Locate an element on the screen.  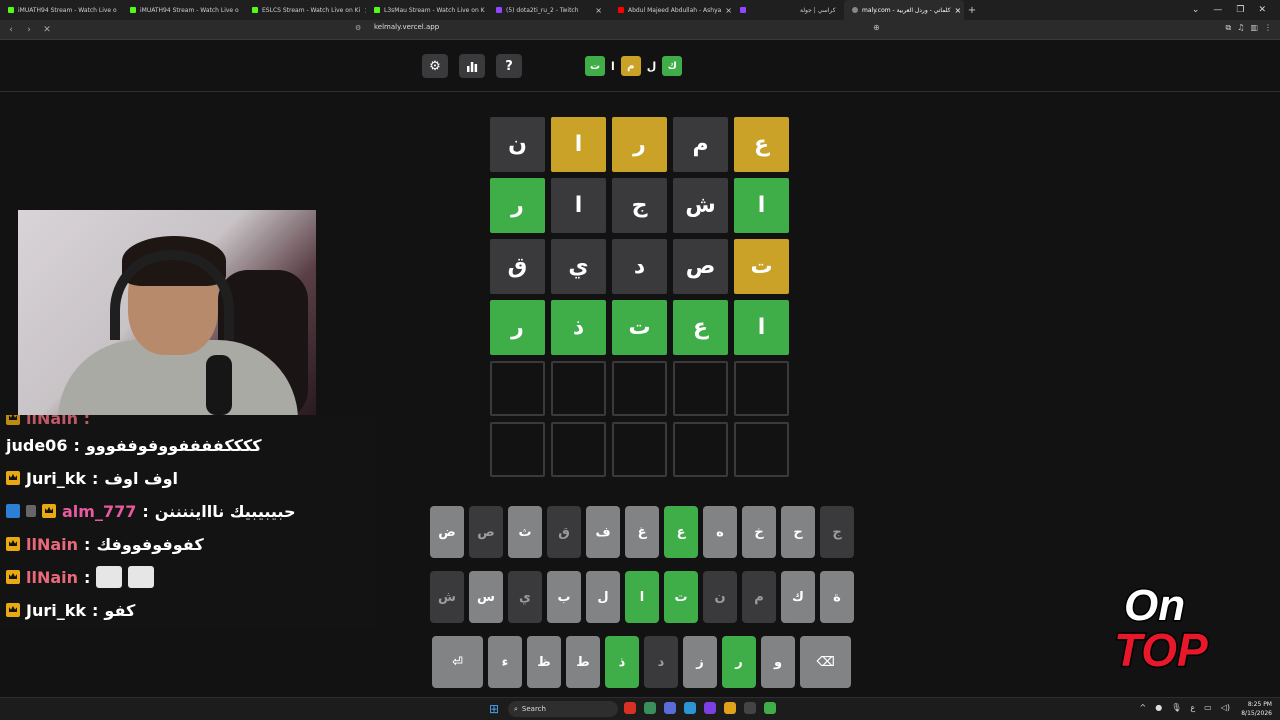
board-tile: ر is located at coordinates (639, 144).